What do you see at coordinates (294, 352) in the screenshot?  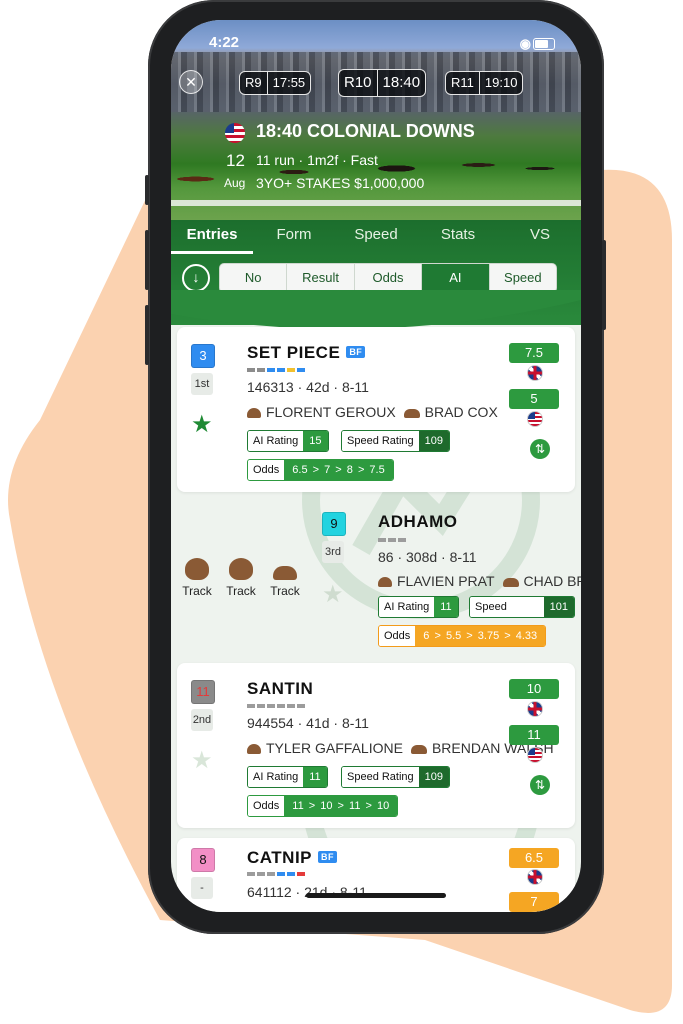 I see `horse-name-text: SET PIECE` at bounding box center [294, 352].